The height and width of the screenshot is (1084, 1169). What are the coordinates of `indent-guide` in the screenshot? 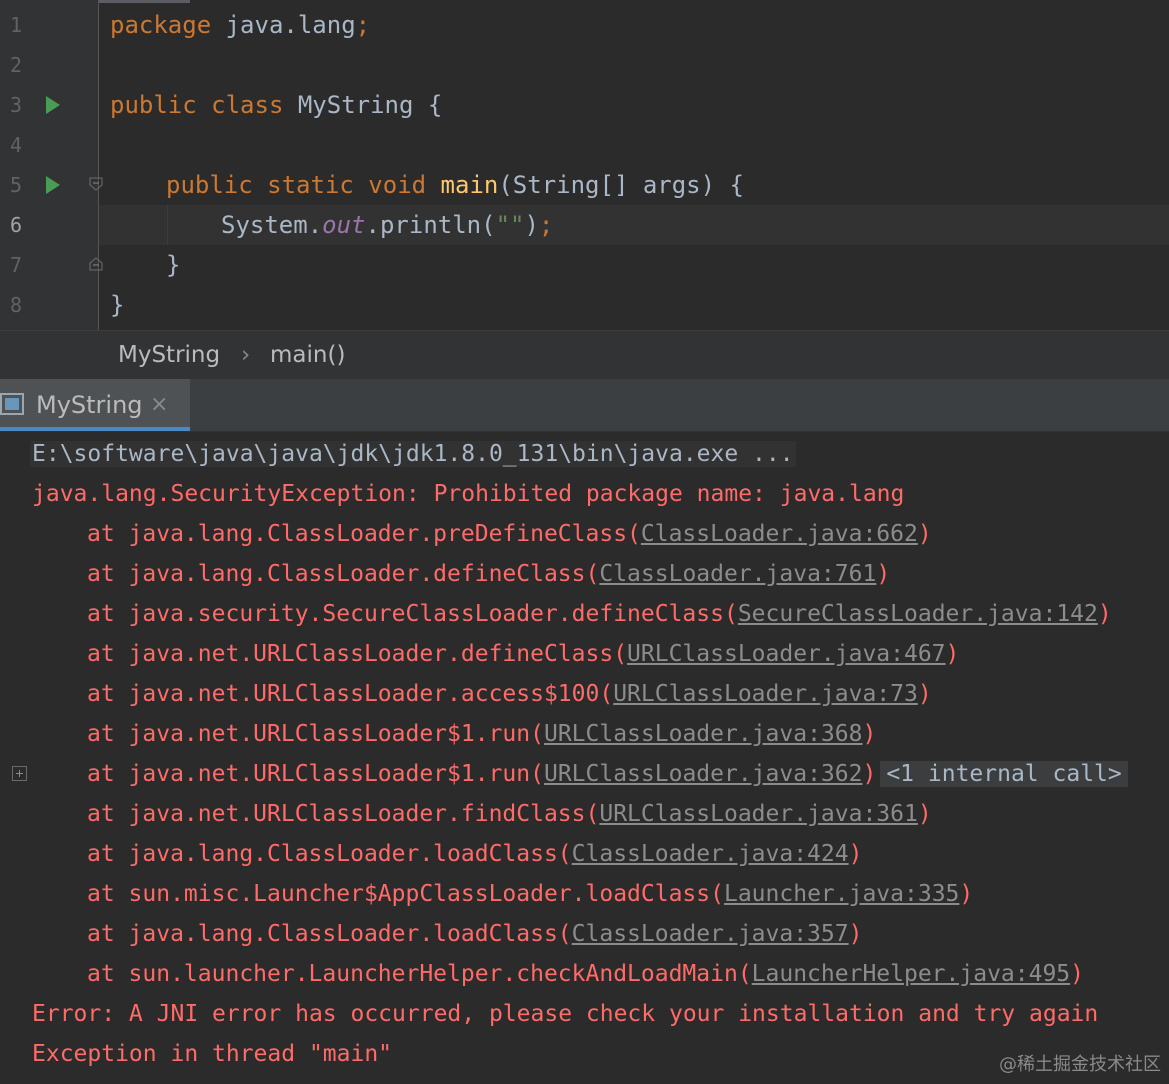 It's located at (167, 225).